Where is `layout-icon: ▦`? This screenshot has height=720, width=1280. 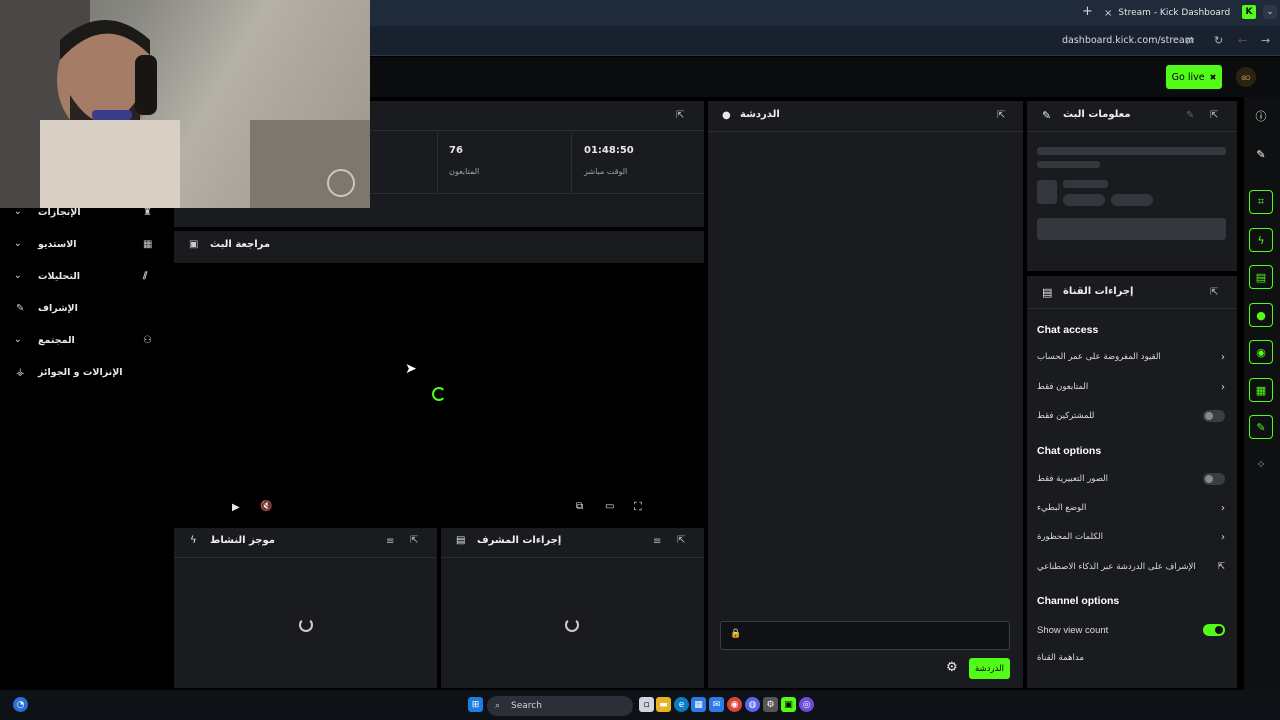 layout-icon: ▦ is located at coordinates (1261, 390).